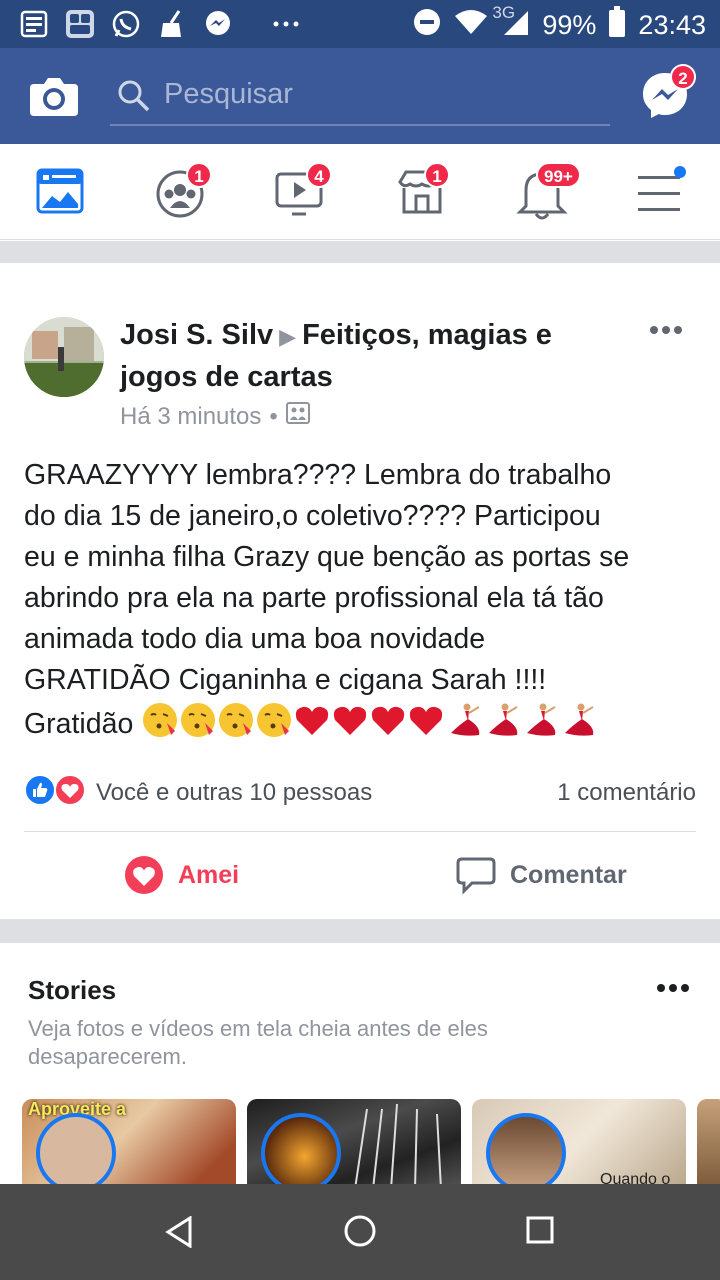  Describe the element at coordinates (297, 416) in the screenshot. I see `group-audience-icon` at that location.